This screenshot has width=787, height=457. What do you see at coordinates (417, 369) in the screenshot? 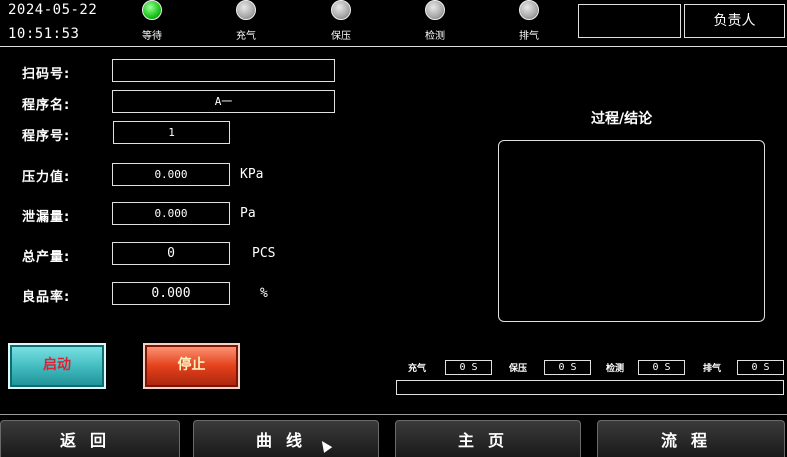
I see `timer-fill-label: 充气` at bounding box center [417, 369].